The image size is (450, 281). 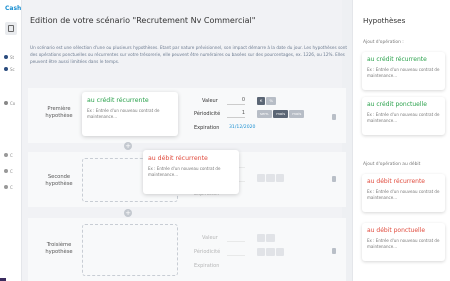 What do you see at coordinates (11, 187) in the screenshot?
I see `sidebar-item-6: C` at bounding box center [11, 187].